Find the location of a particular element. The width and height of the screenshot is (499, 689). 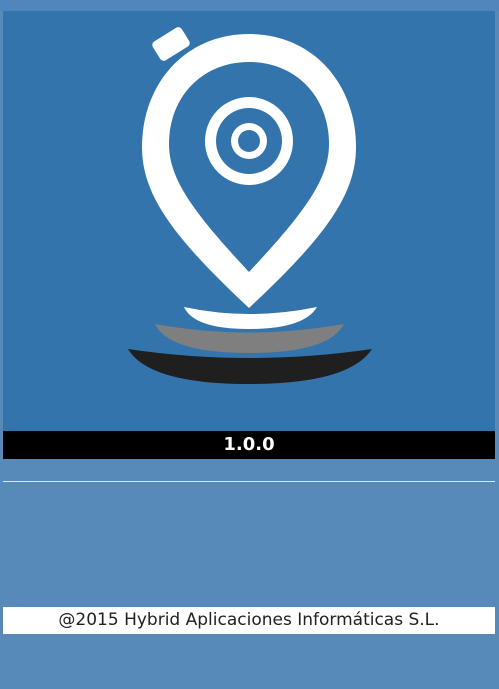

ripple-dark is located at coordinates (250, 366).